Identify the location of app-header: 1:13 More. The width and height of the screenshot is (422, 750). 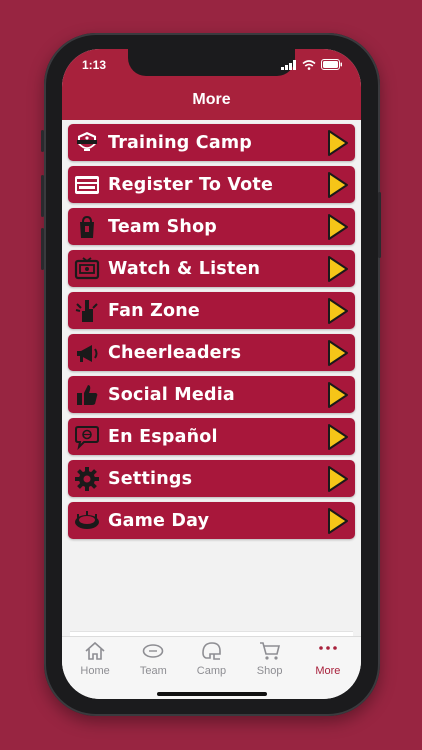
(211, 84).